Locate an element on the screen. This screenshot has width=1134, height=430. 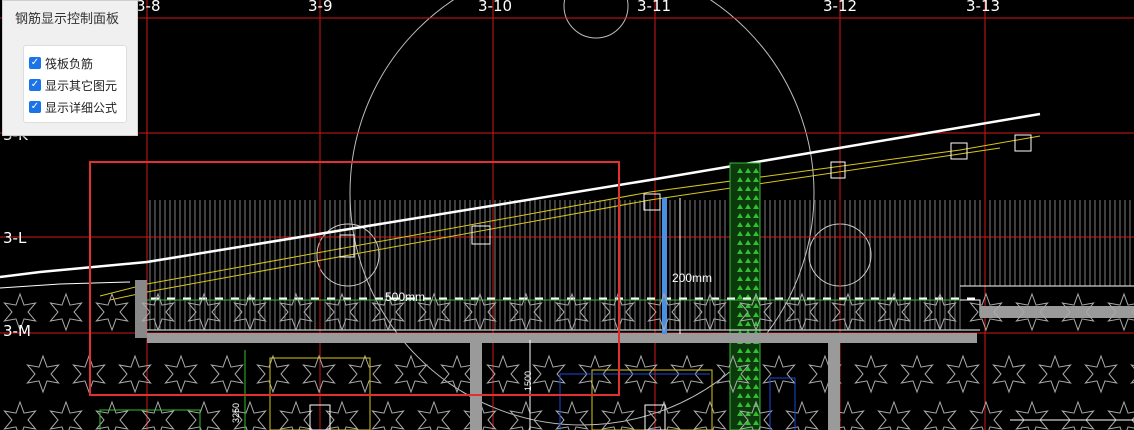
dimension-1500: 1500 is located at coordinates (528, 381).